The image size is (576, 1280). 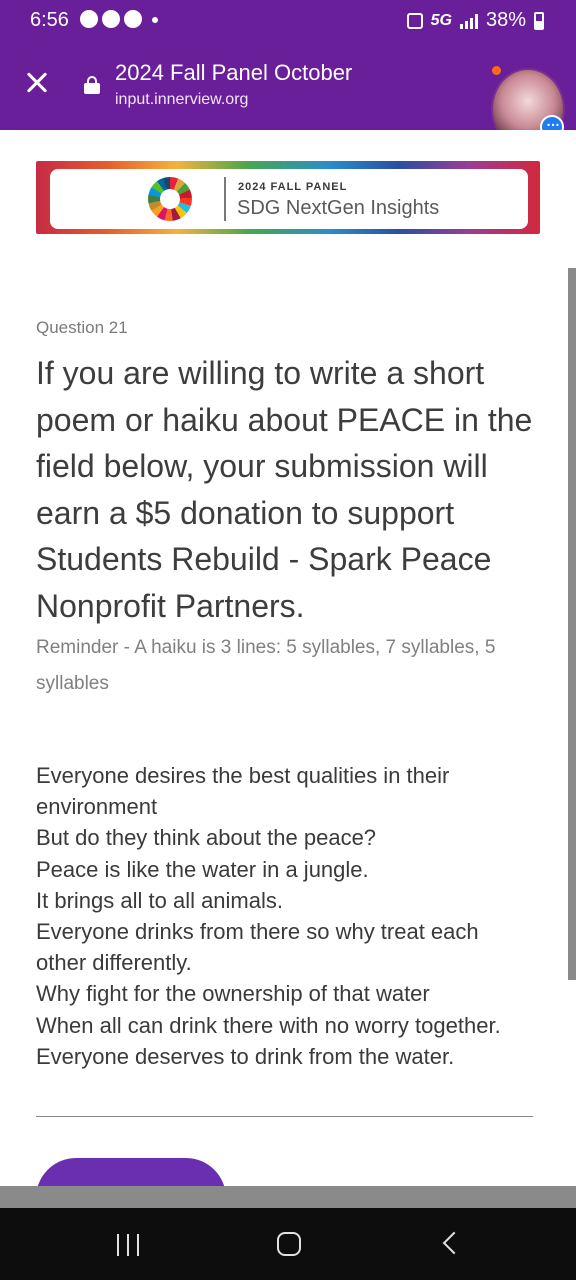 I want to click on question-number: Question 21, so click(x=82, y=327).